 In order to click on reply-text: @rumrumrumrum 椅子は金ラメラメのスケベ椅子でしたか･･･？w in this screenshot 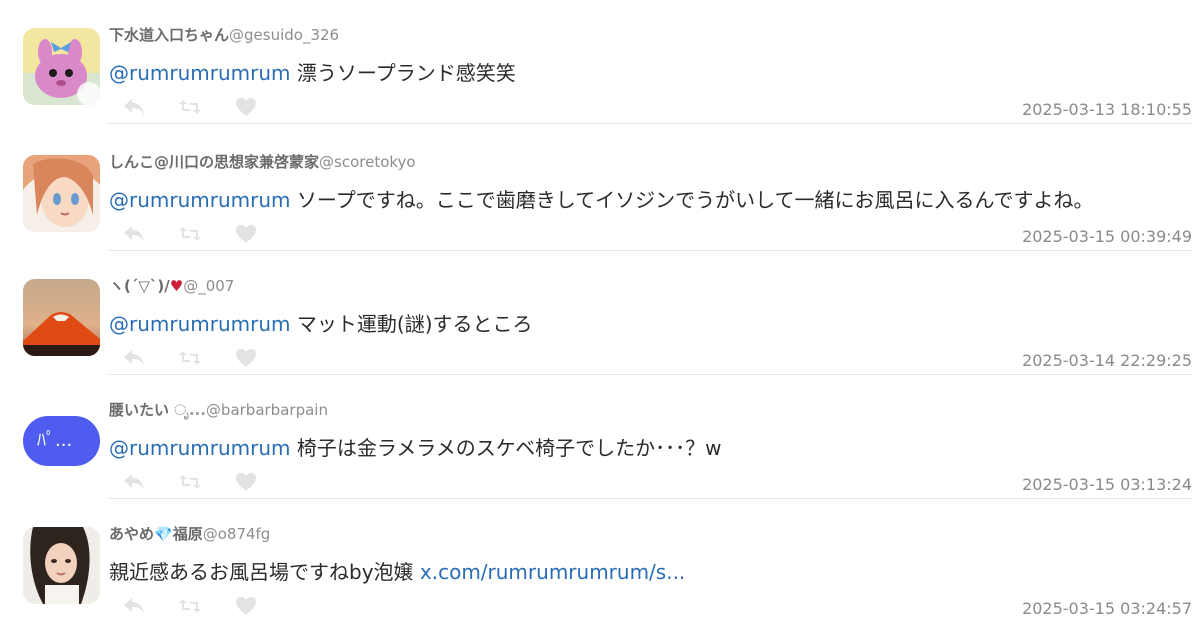, I will do `click(415, 448)`.